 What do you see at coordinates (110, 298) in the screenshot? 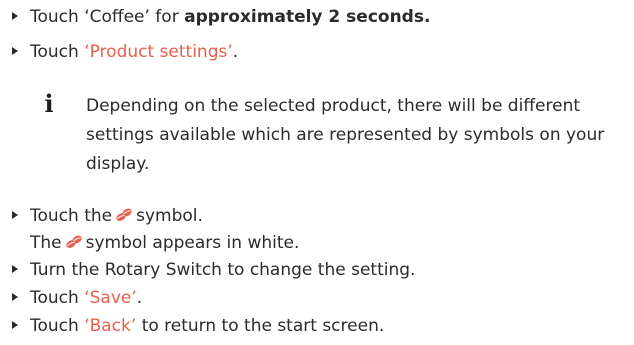
I see `save-label: ‘Save’` at bounding box center [110, 298].